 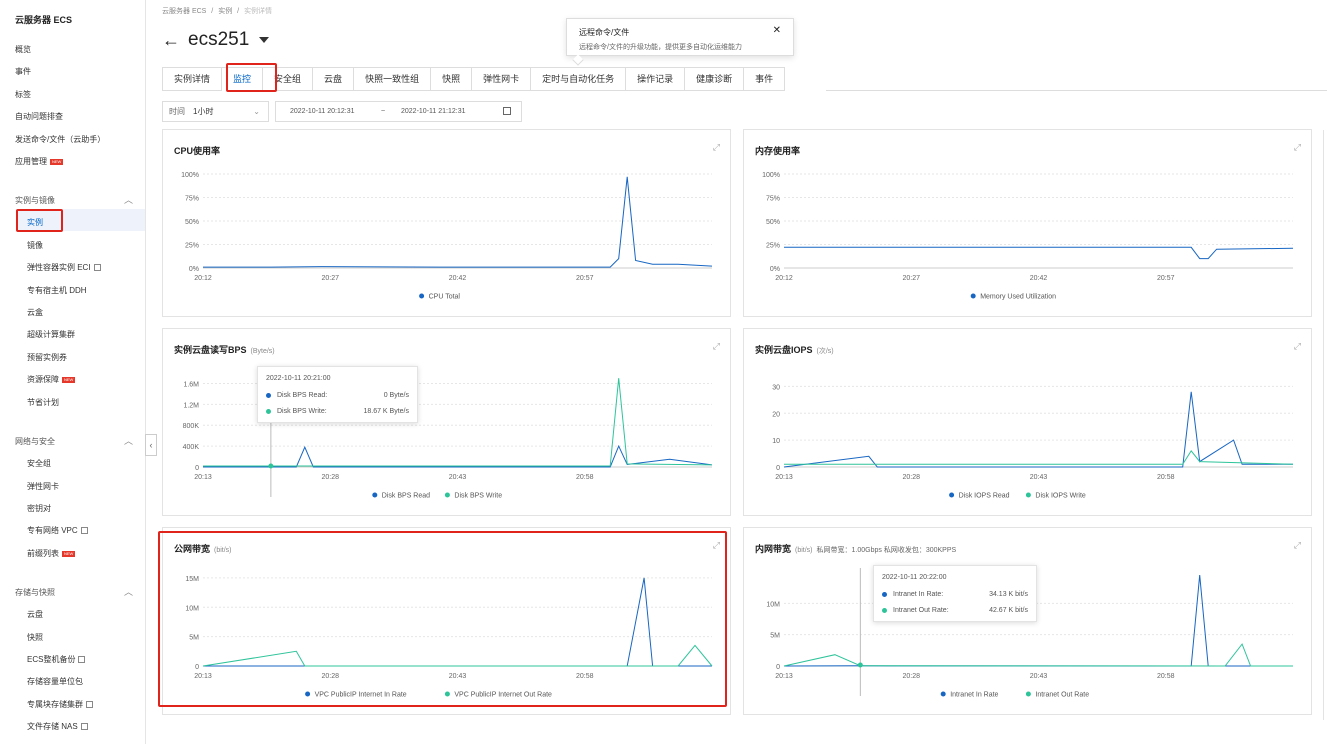 I want to click on sidebar-item-security-groups: 安全组, so click(x=39, y=463).